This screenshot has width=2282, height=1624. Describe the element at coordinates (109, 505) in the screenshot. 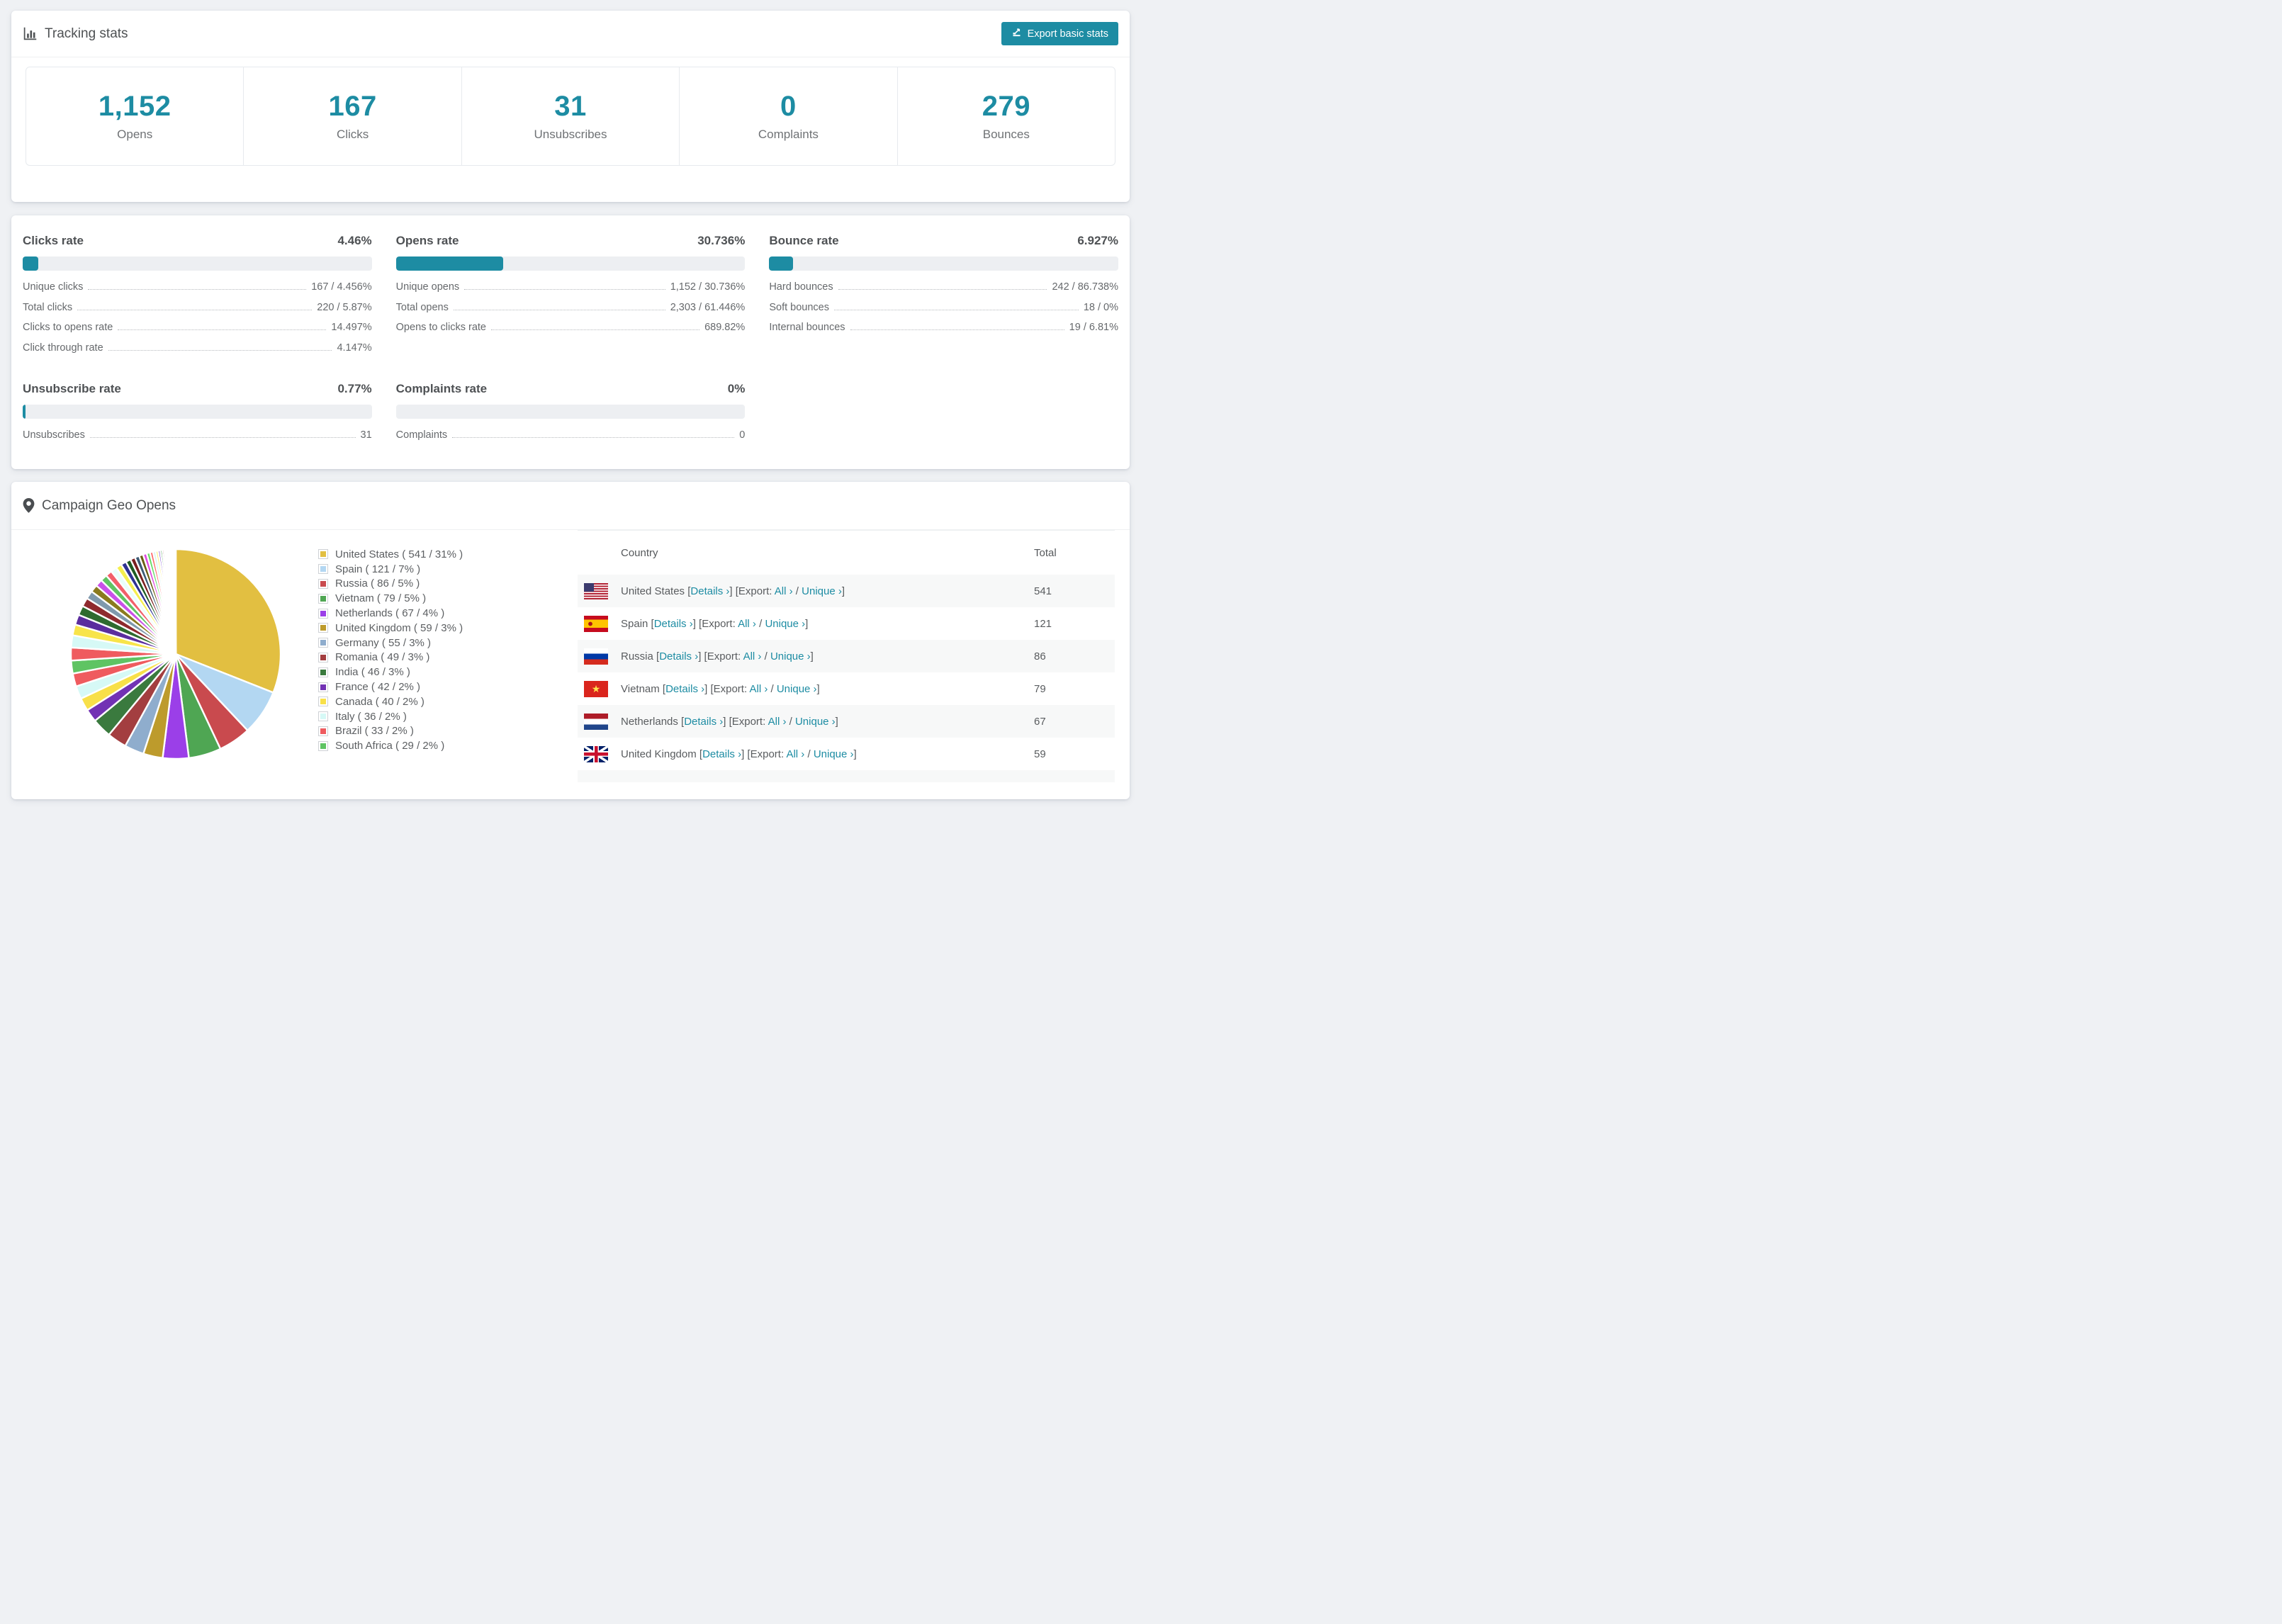

I see `geo-title-label: Campaign Geo Opens` at that location.